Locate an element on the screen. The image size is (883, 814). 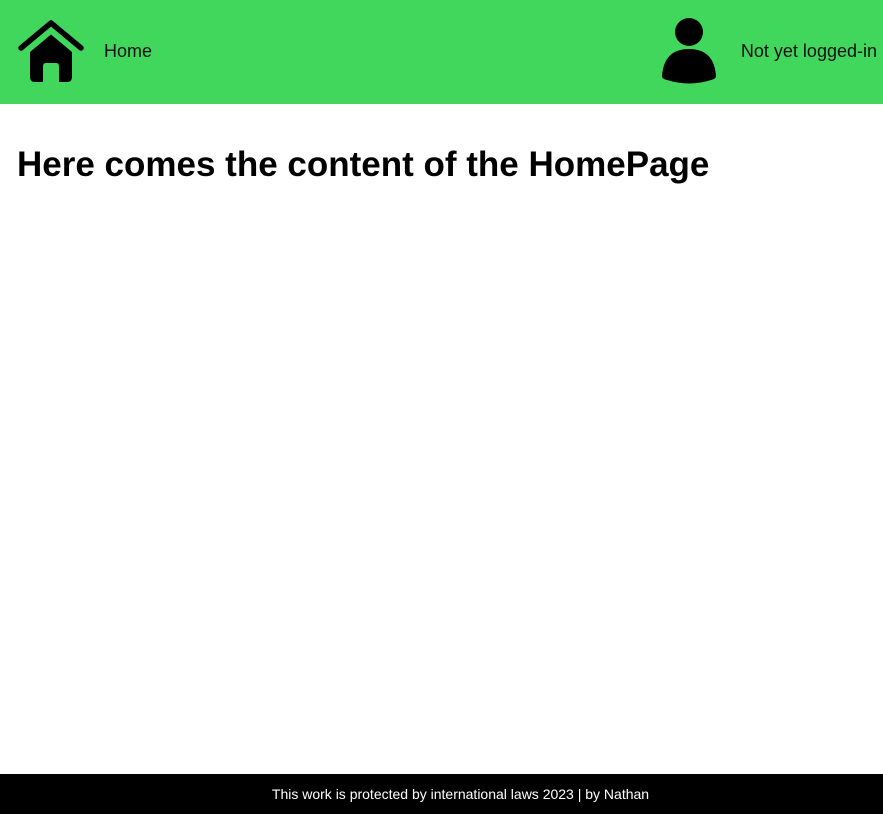
top-navbar: Home Not yet logged-in is located at coordinates (441, 52).